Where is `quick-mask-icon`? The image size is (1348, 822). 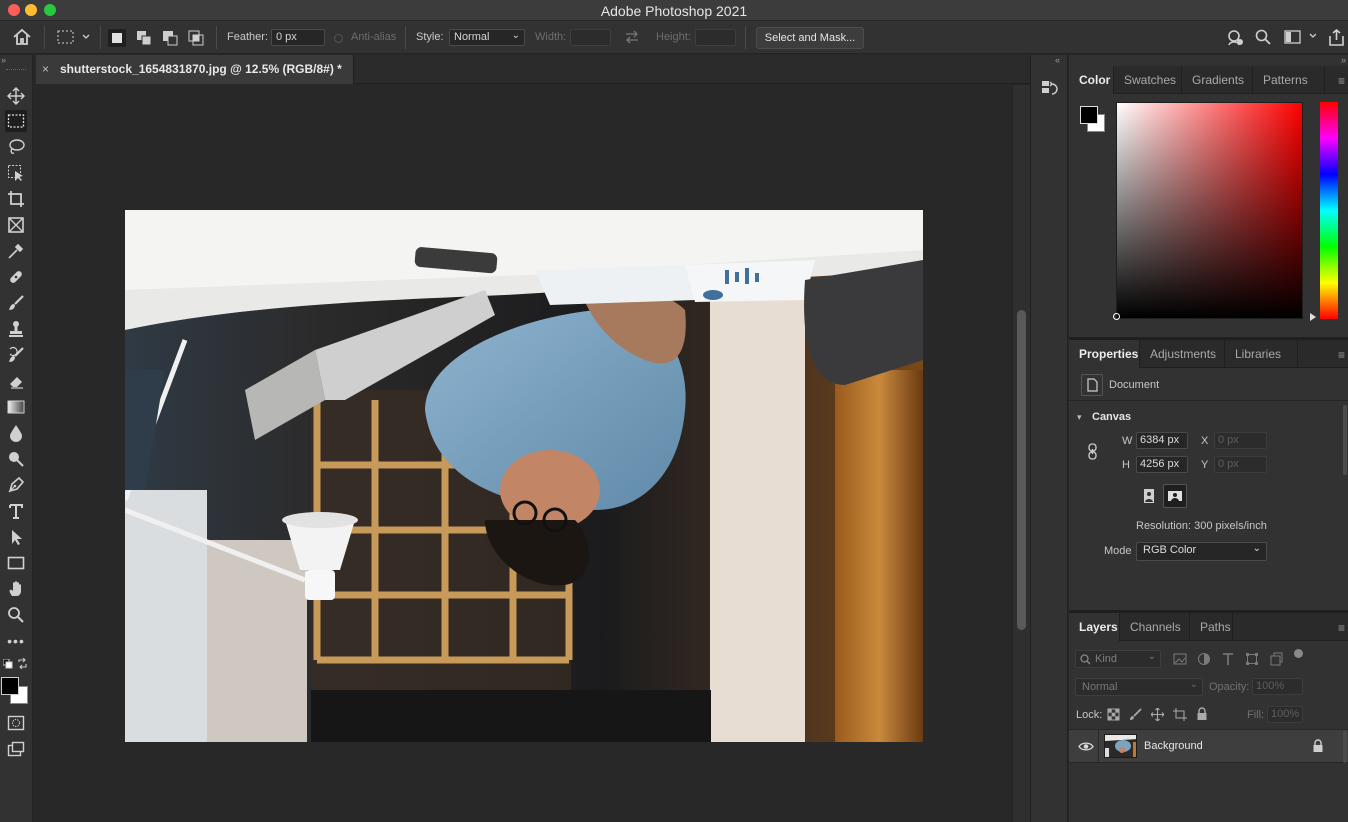
quick-mask-icon is located at coordinates (16, 723).